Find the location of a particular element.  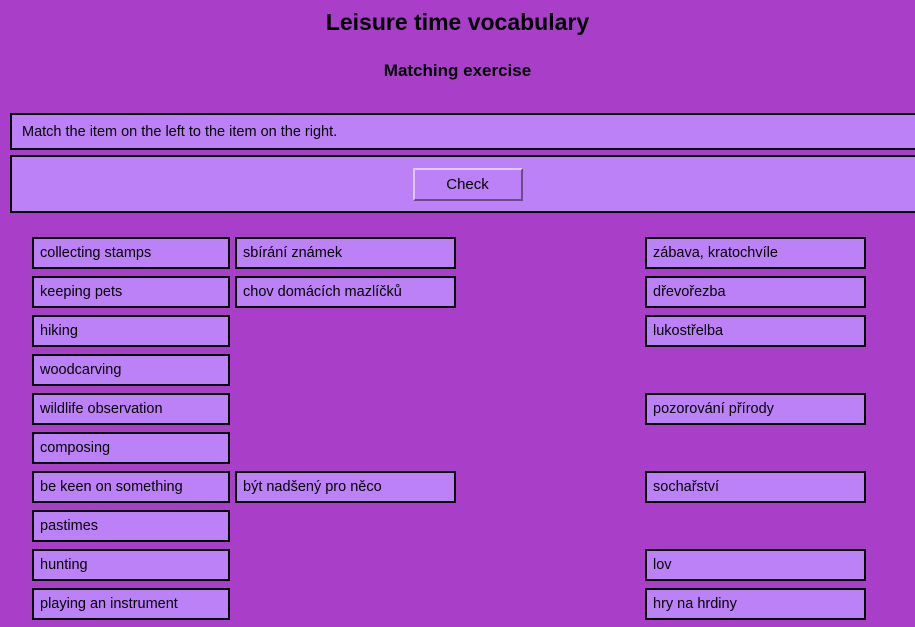

matching-row: hunting lov is located at coordinates (457, 568).